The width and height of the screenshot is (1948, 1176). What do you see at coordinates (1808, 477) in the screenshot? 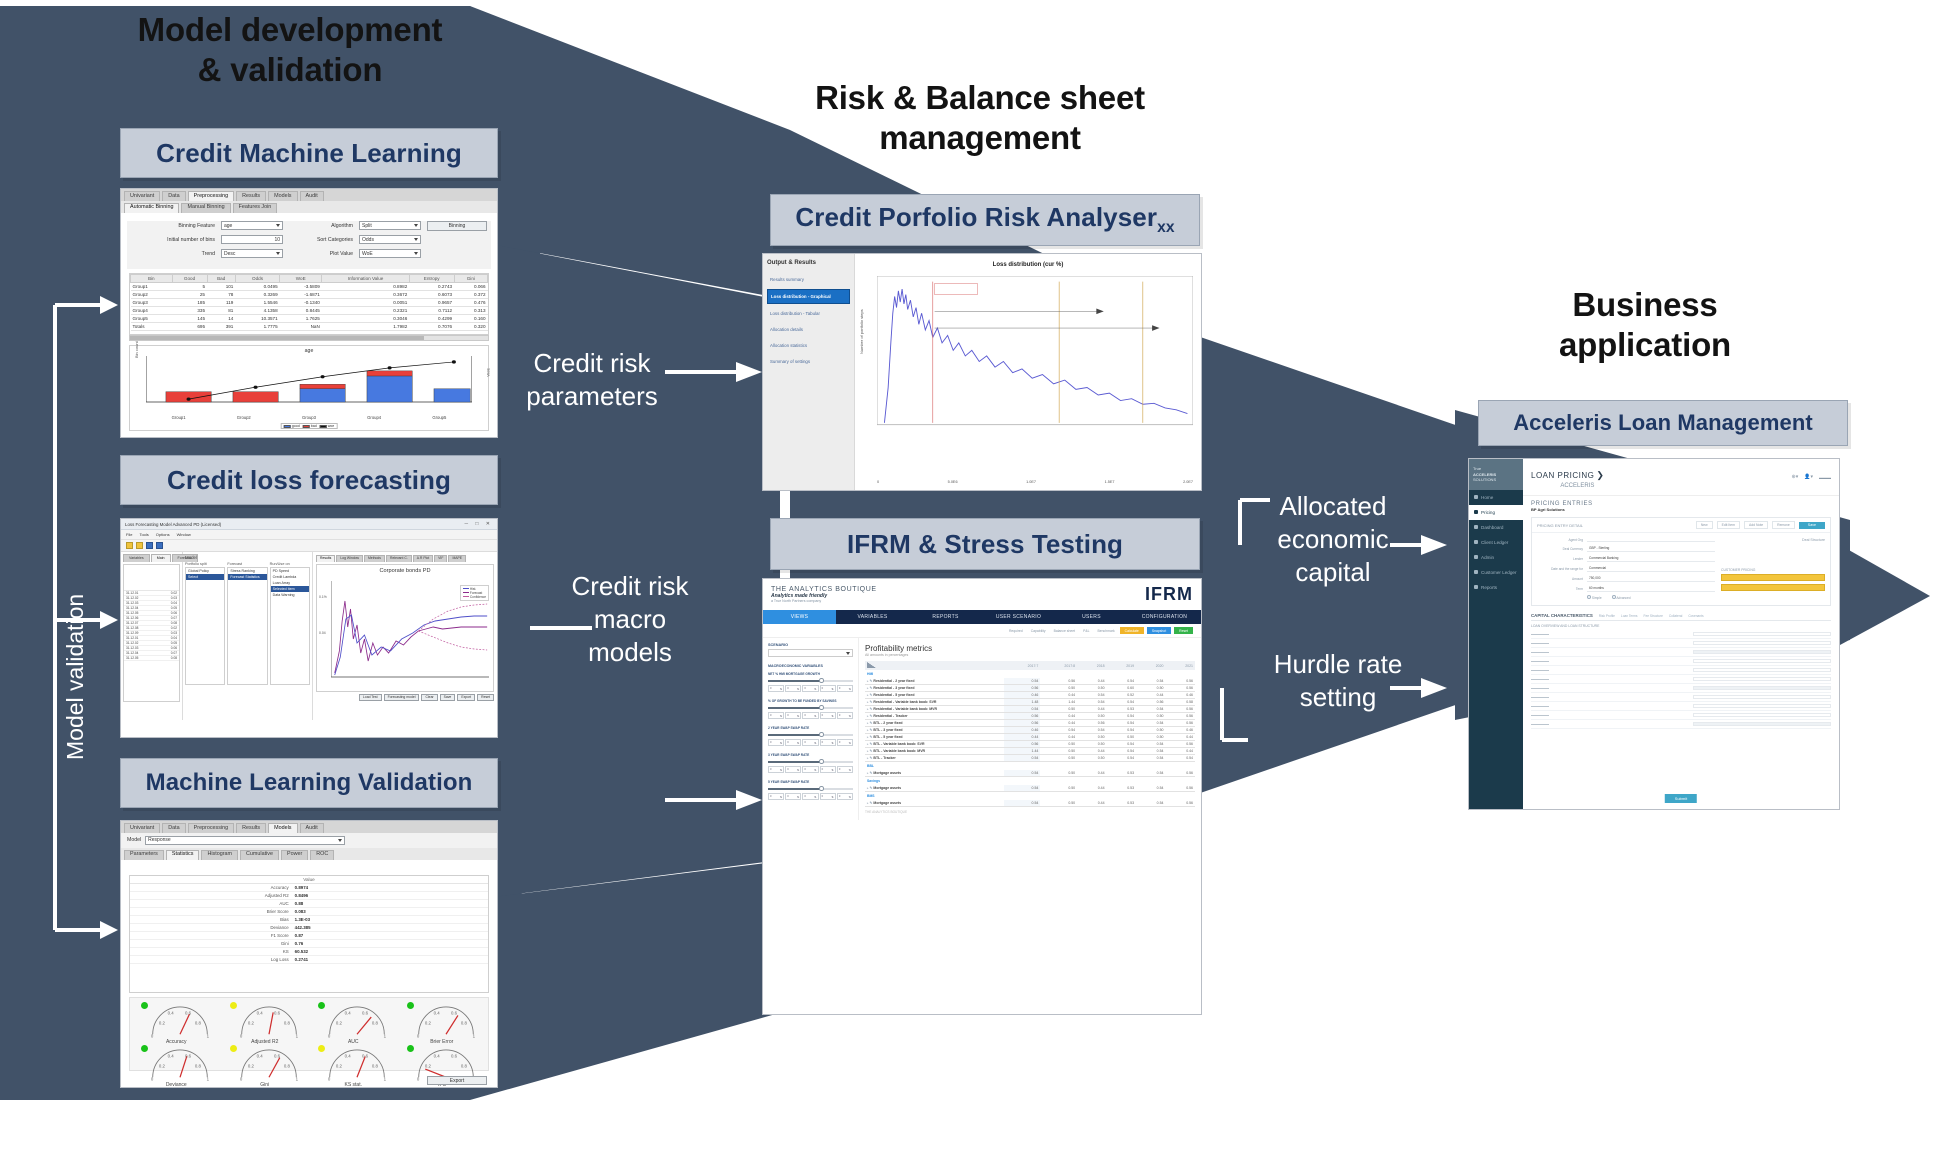
I see `user-icon: 👤▾` at bounding box center [1808, 477].